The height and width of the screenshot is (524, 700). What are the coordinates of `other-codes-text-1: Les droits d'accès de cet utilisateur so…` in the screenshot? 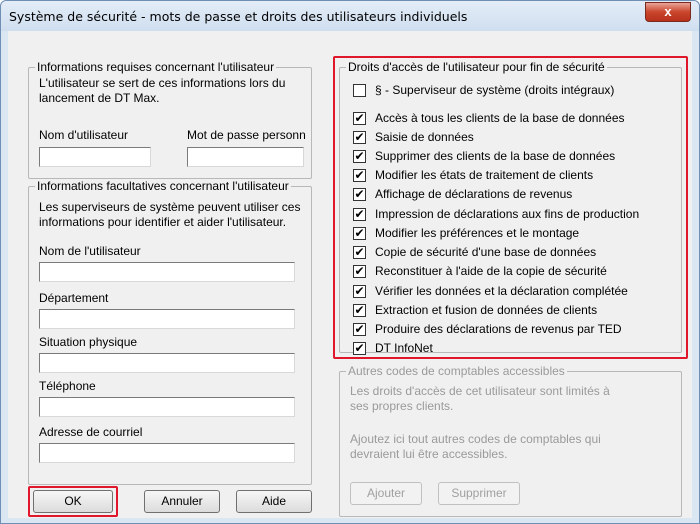 It's located at (480, 398).